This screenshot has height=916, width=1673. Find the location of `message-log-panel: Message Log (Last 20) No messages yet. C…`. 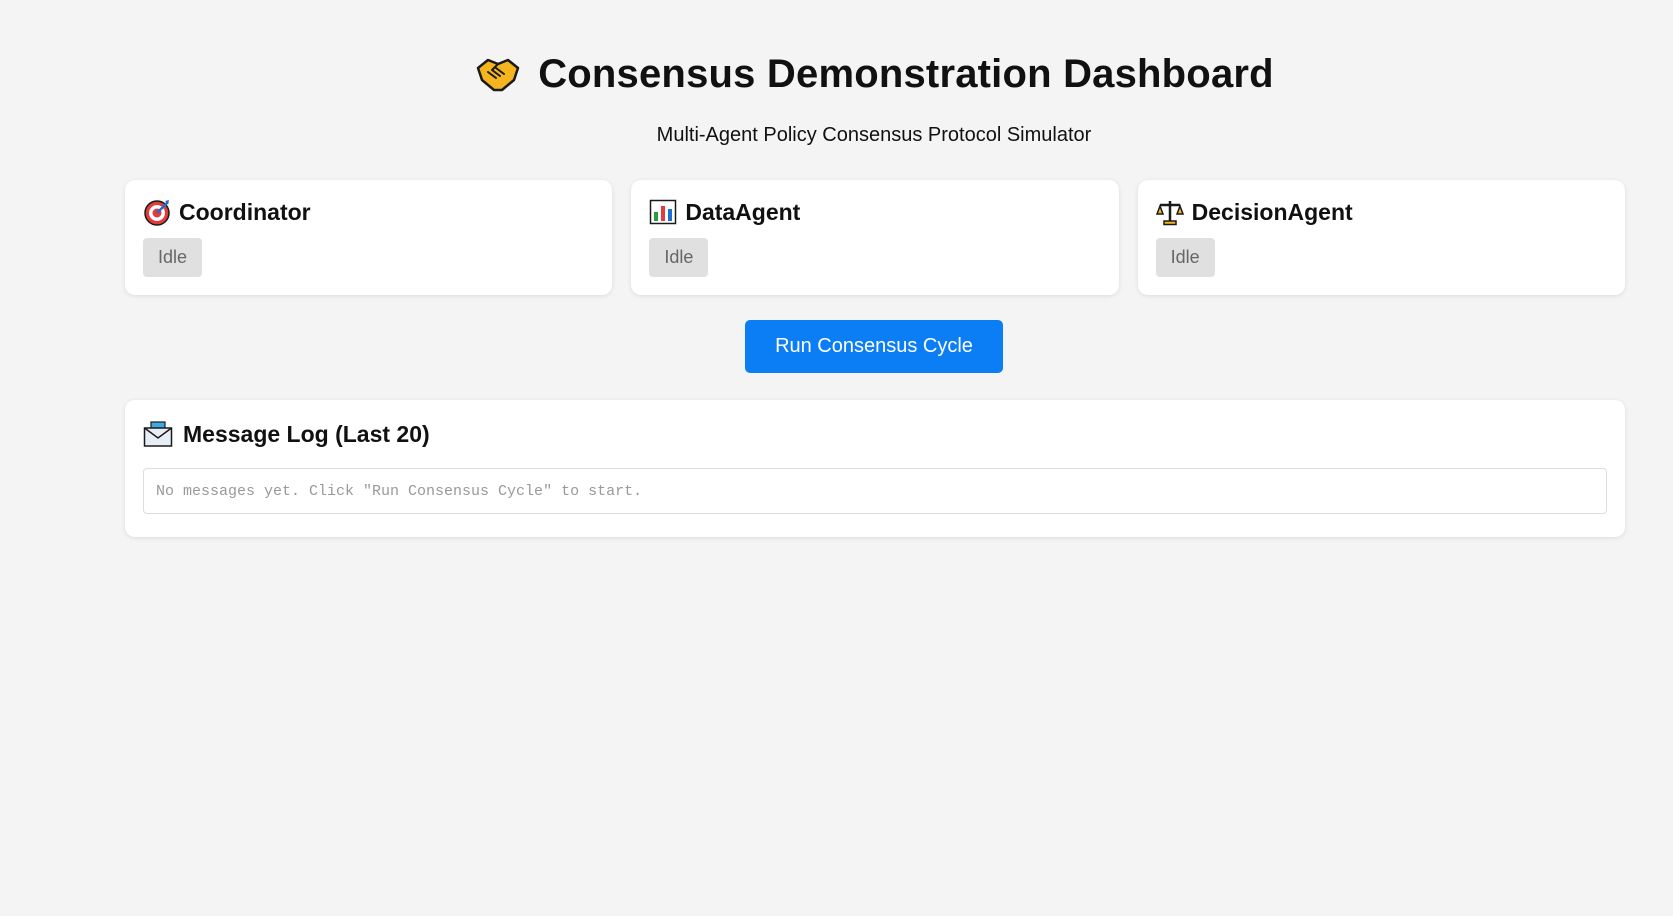

message-log-panel: Message Log (Last 20) No messages yet. C… is located at coordinates (875, 468).